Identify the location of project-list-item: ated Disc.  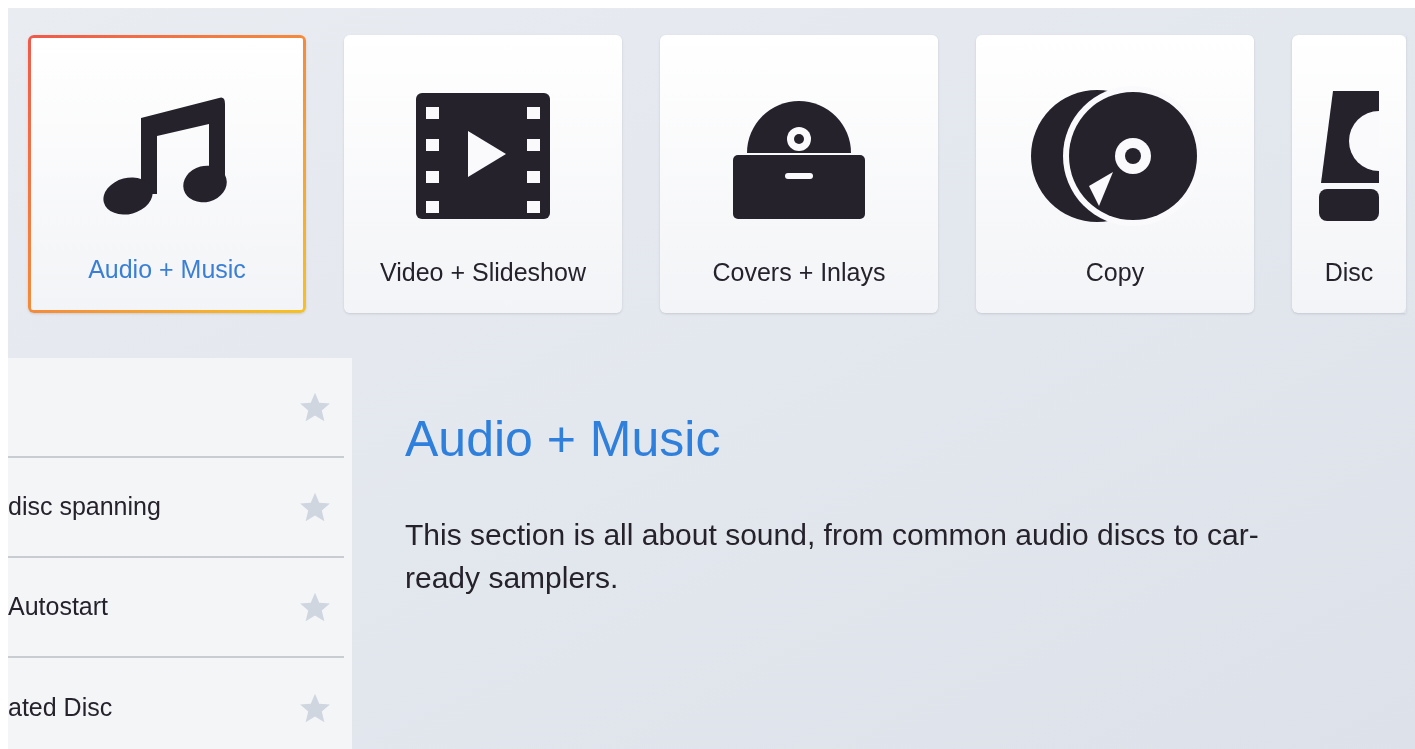
(176, 703).